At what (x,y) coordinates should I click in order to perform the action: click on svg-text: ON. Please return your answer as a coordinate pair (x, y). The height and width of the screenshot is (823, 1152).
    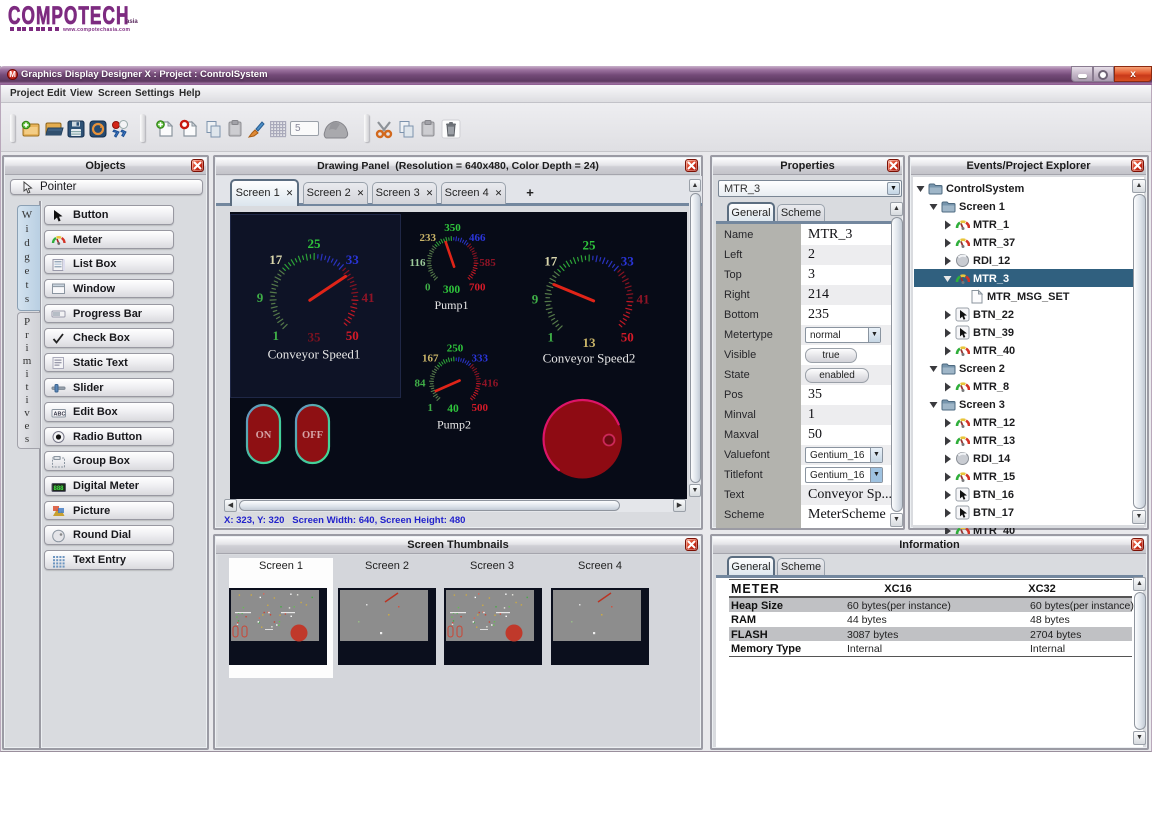
    Looking at the image, I should click on (264, 435).